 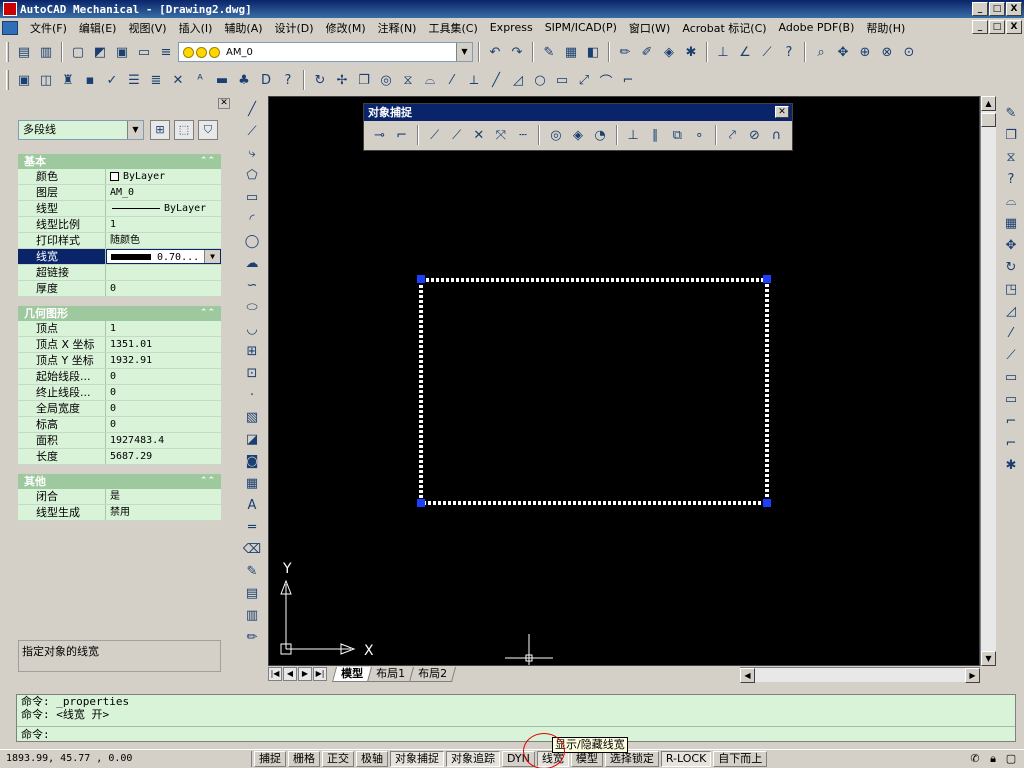 I want to click on disk-icon: ▪, so click(x=90, y=80).